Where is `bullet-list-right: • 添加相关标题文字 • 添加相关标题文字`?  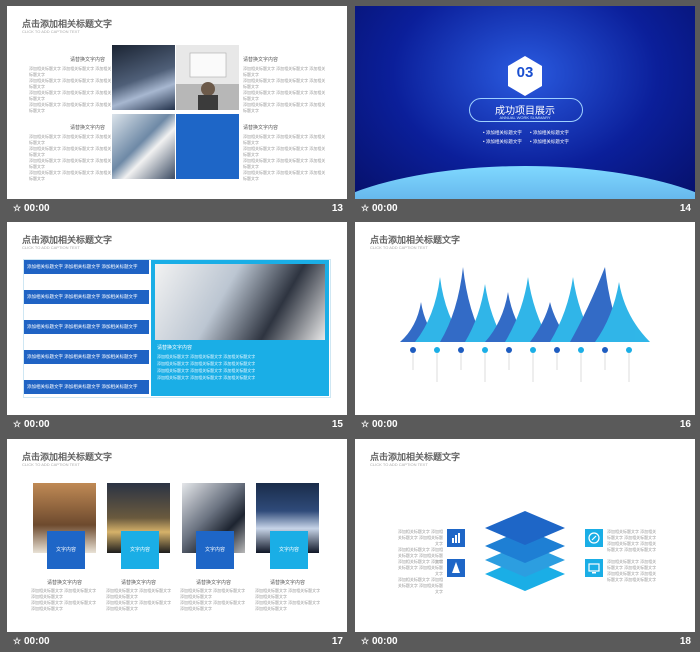
bullet-list-right: • 添加相关标题文字 • 添加相关标题文字 is located at coordinates (549, 137).